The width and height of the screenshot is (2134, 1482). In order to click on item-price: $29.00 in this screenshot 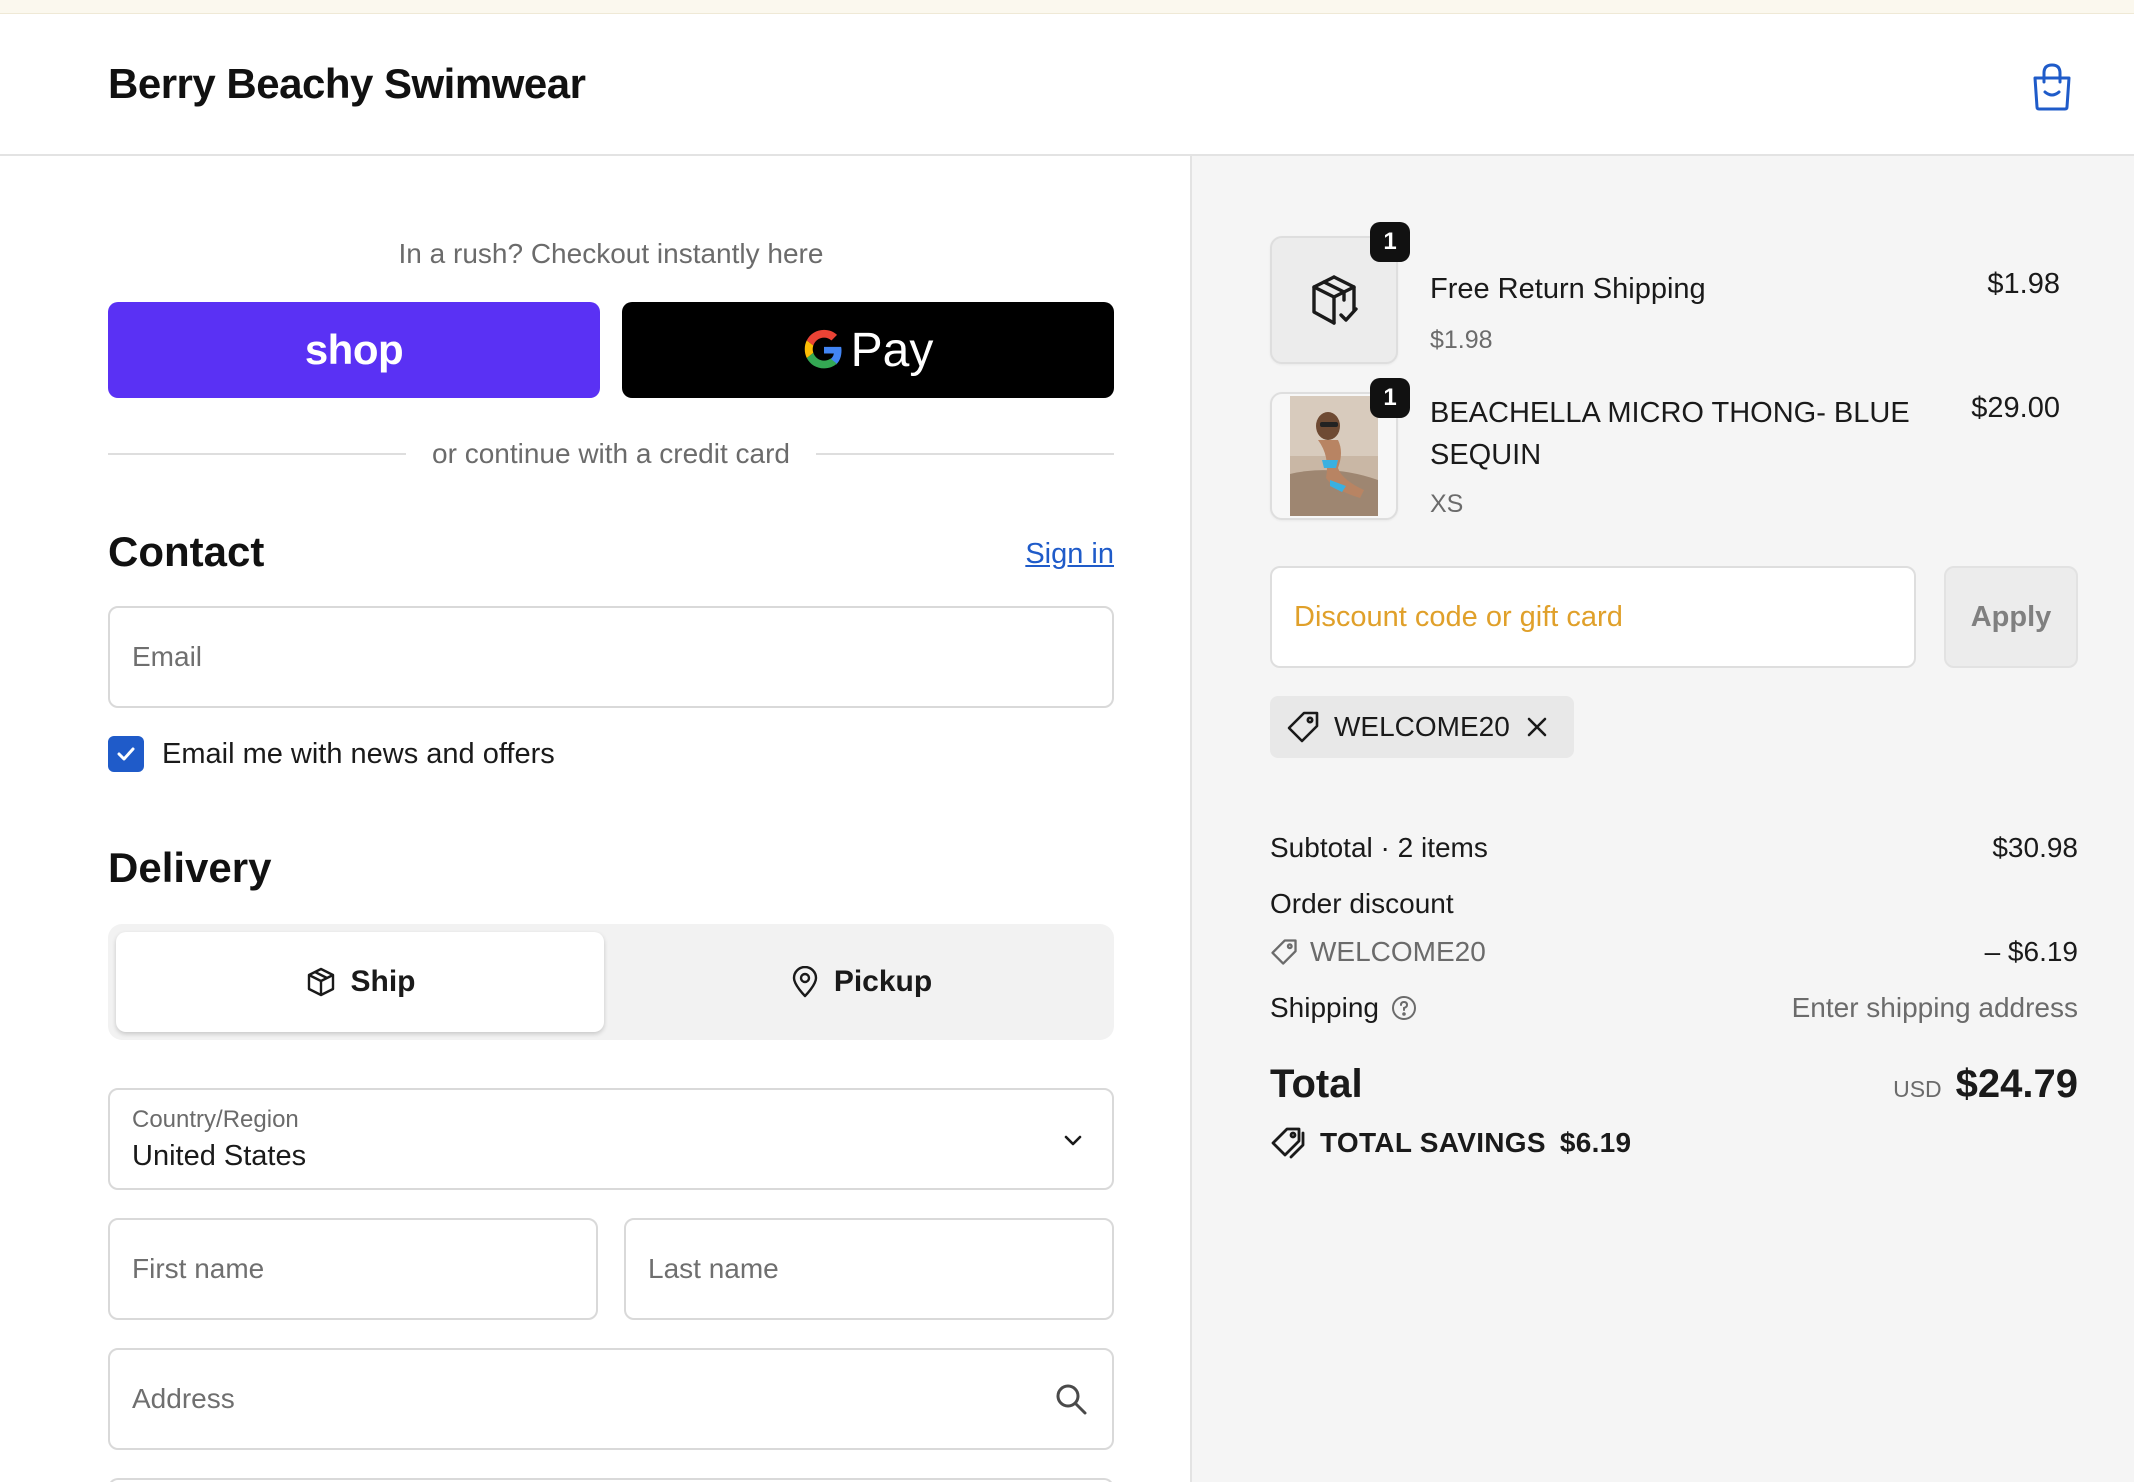, I will do `click(2015, 408)`.